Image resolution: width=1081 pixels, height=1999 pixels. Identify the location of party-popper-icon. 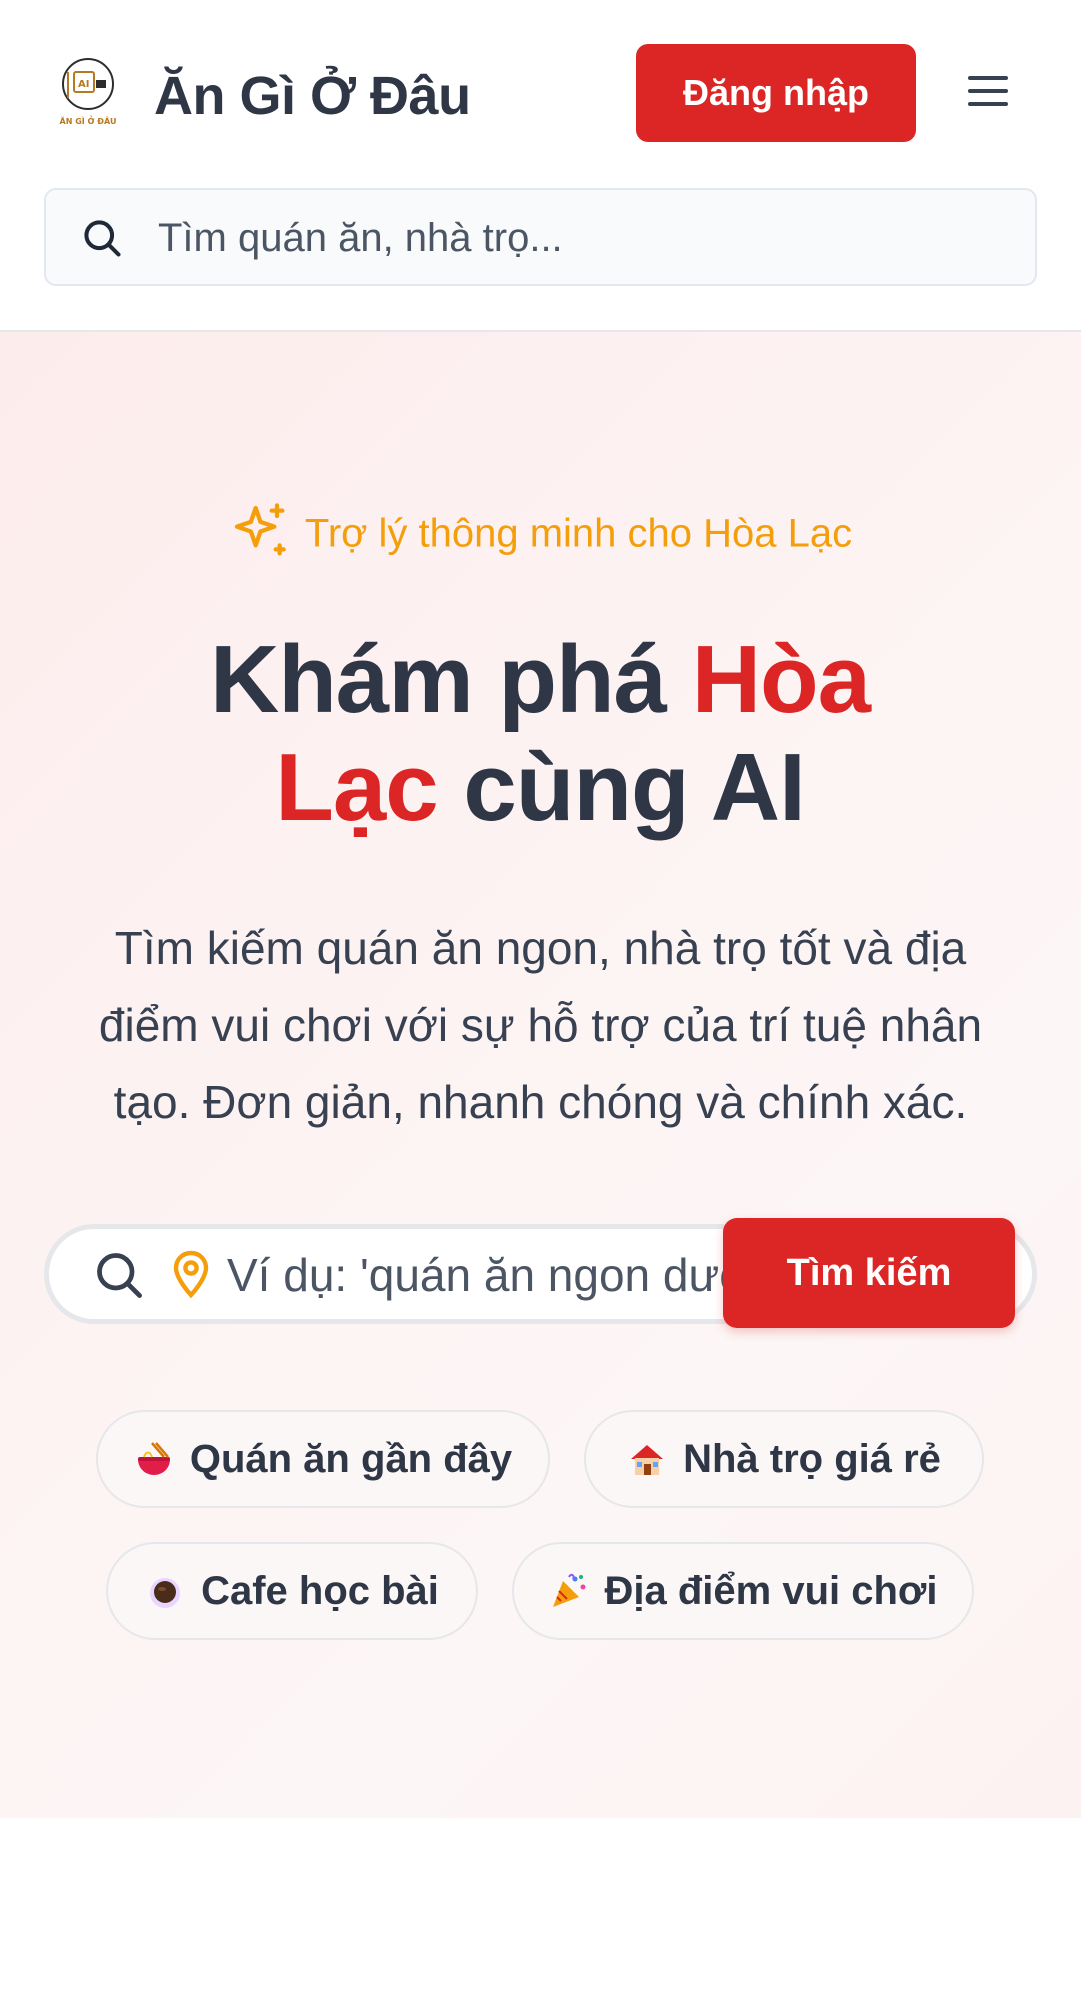
(569, 1590).